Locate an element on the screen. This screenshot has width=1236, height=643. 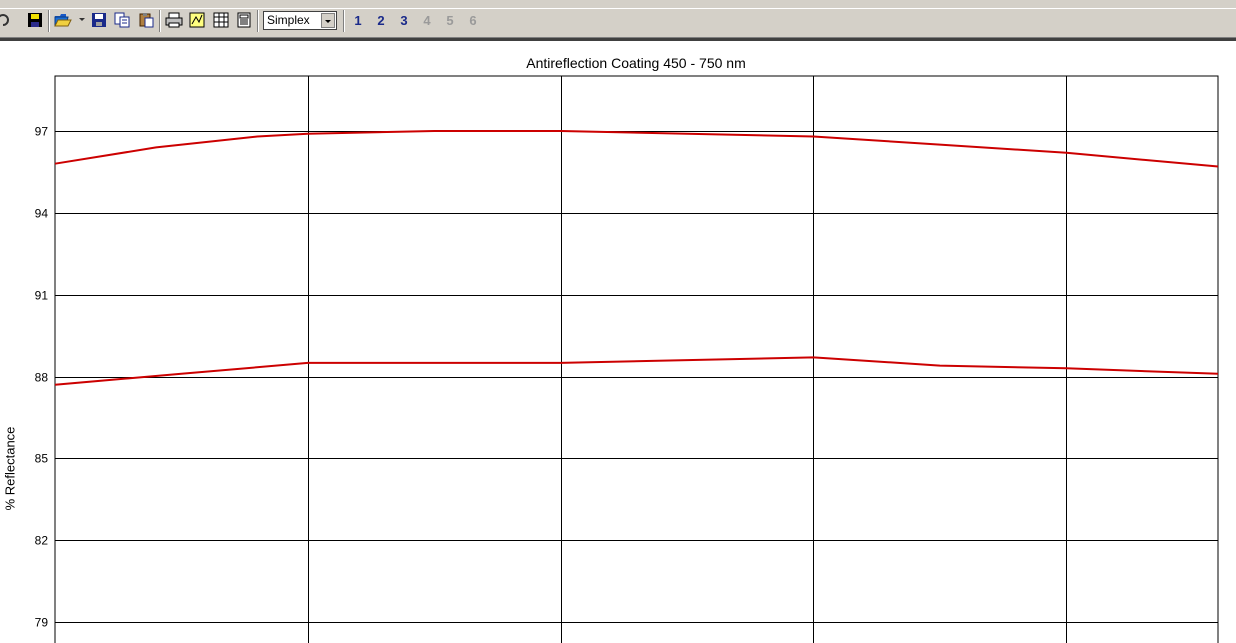
y-tick-label: 91 is located at coordinates (42, 296).